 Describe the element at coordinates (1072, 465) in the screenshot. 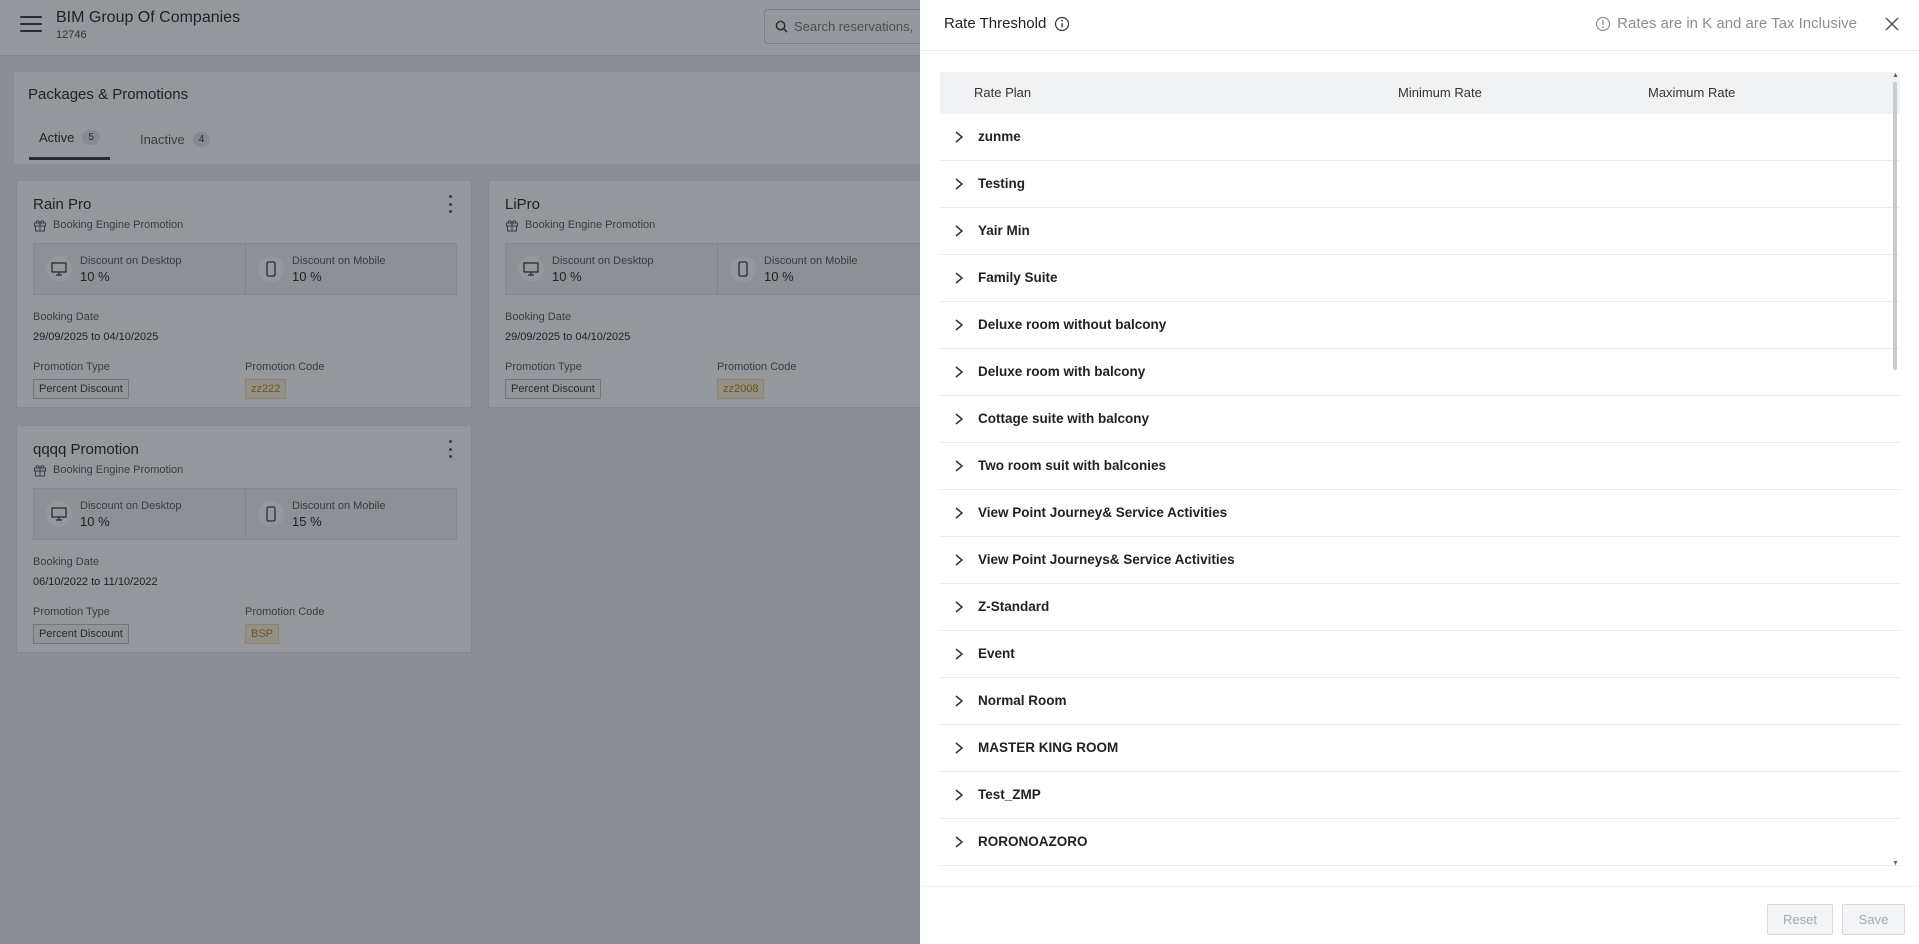

I see `rate-plan-name: Two room suit with balconies` at that location.